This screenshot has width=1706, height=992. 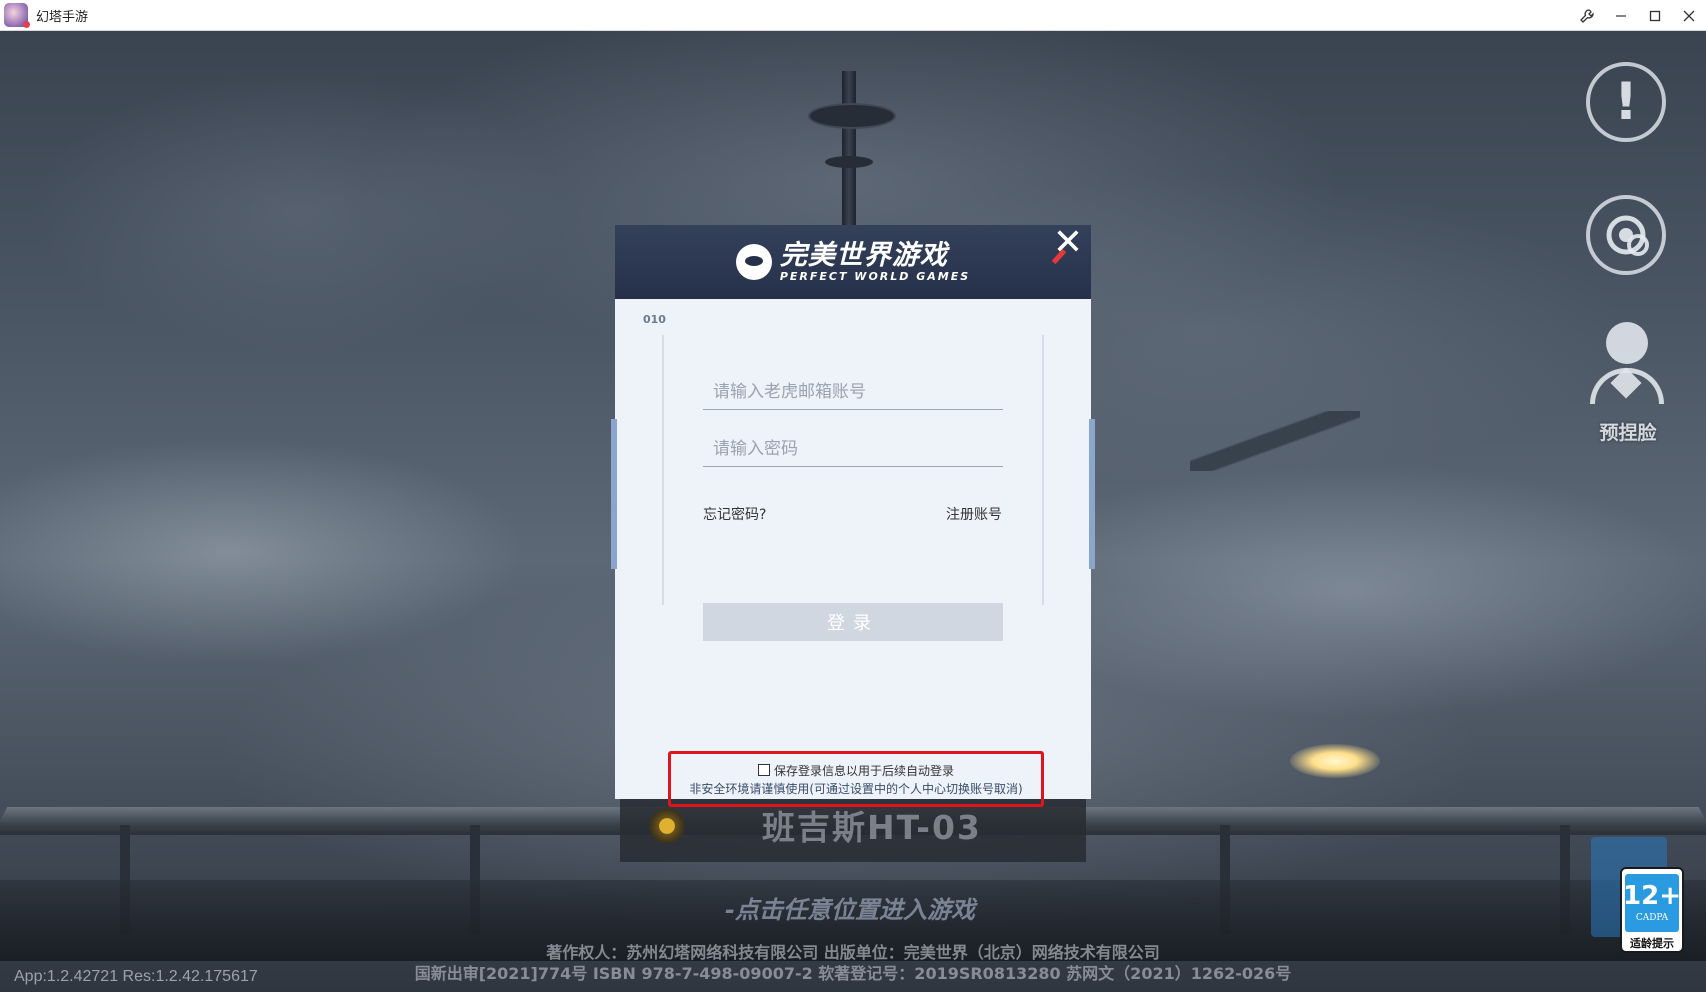 I want to click on window-controls, so click(x=1638, y=15).